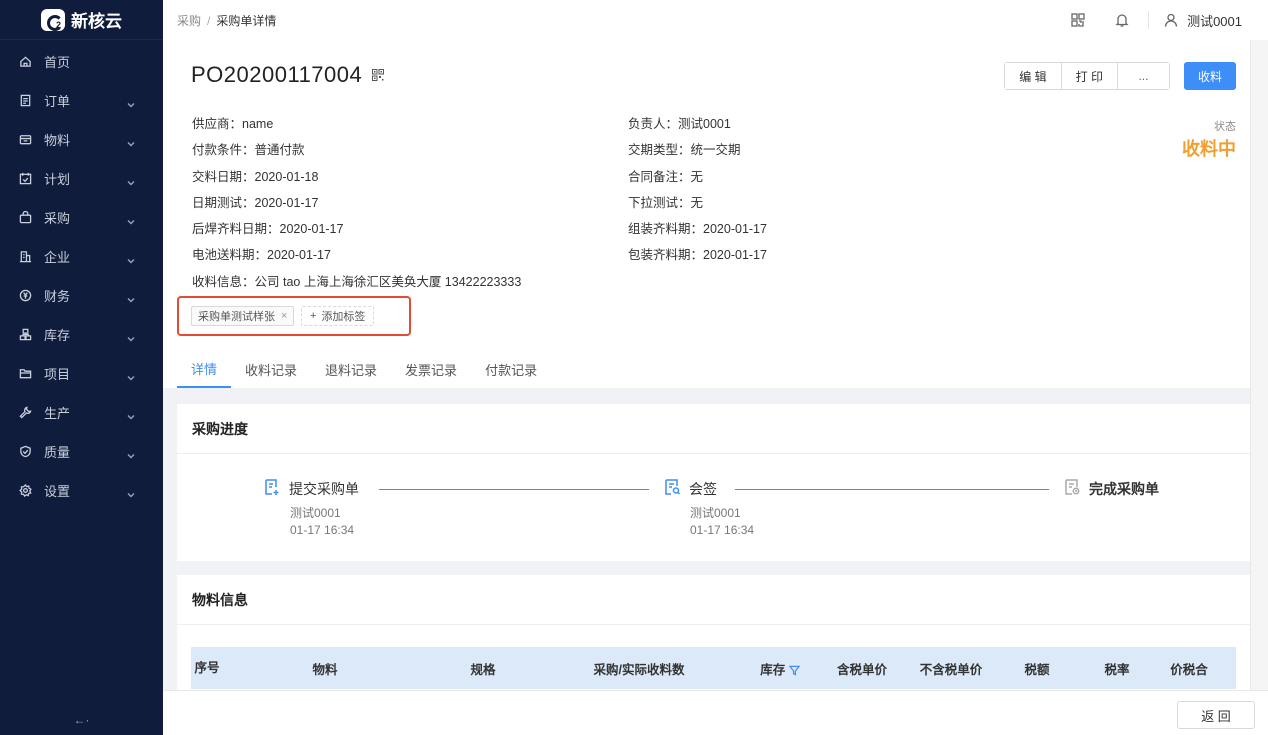 This screenshot has width=1268, height=735. Describe the element at coordinates (25, 62) in the screenshot. I see `home-icon` at that location.